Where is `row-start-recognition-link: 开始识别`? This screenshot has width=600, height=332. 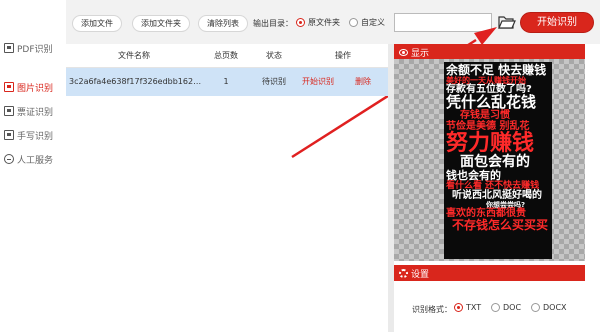 row-start-recognition-link: 开始识别 is located at coordinates (318, 82).